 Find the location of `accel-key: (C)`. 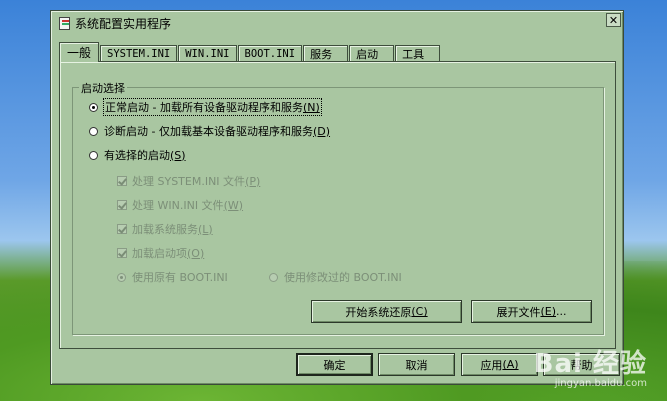

accel-key: (C) is located at coordinates (419, 311).